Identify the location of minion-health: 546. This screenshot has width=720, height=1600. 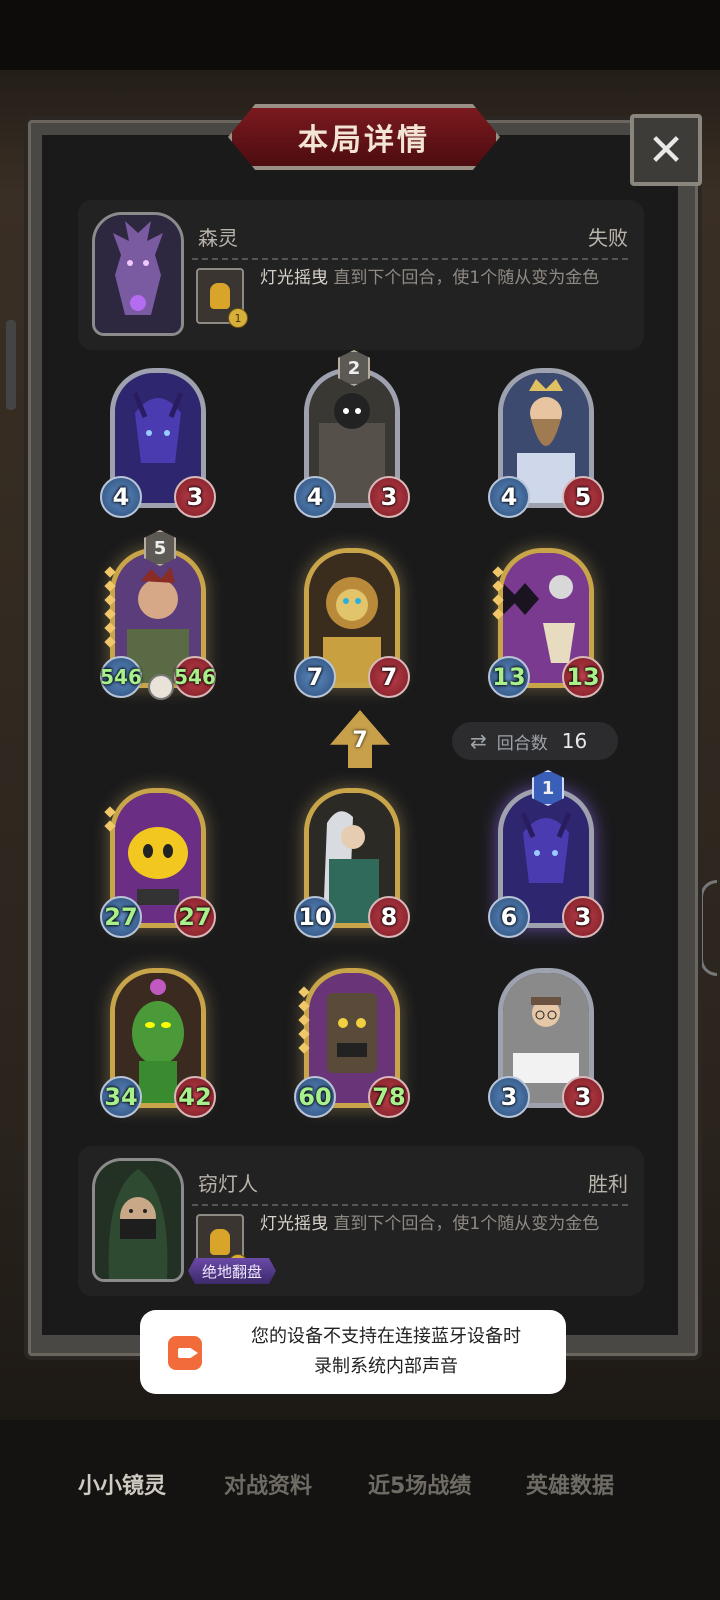
(195, 677).